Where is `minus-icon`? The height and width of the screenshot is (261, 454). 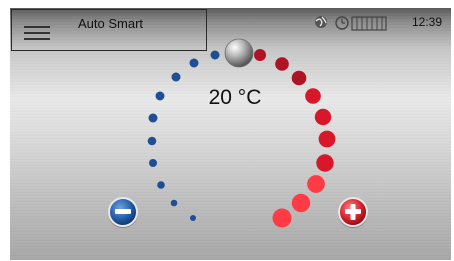
minus-icon is located at coordinates (123, 211).